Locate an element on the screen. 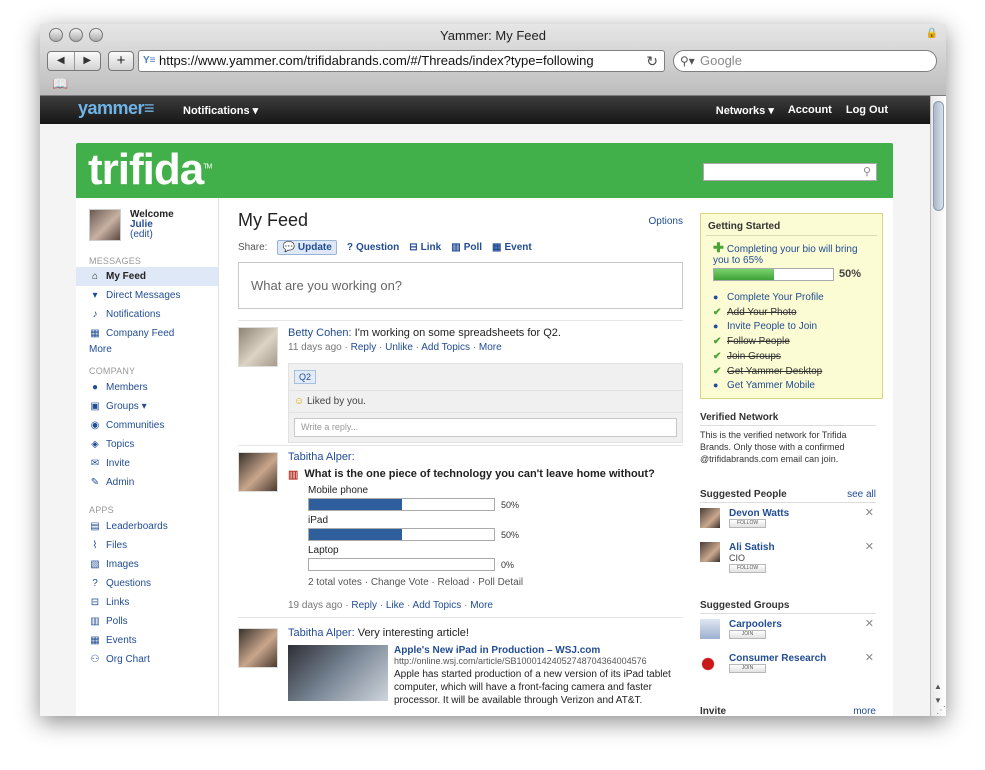  invite-more-link: more is located at coordinates (864, 711).